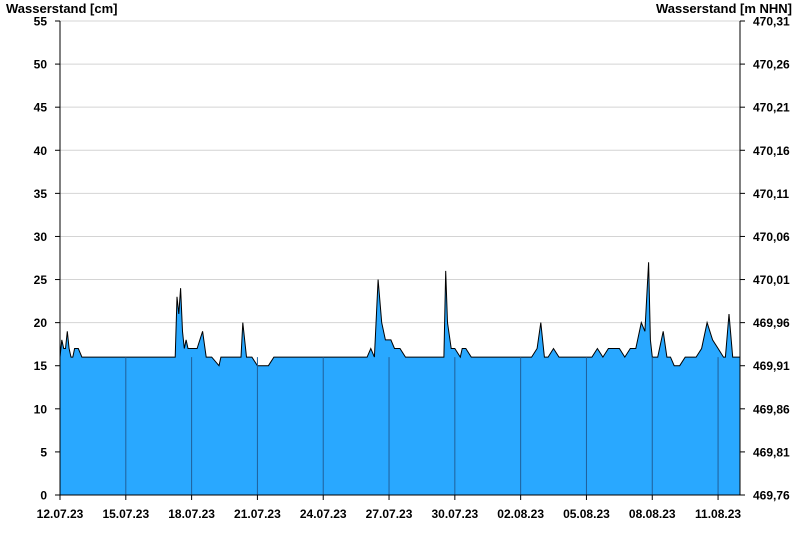 The height and width of the screenshot is (550, 800). I want to click on x-tick-label: 24.07.23, so click(323, 514).